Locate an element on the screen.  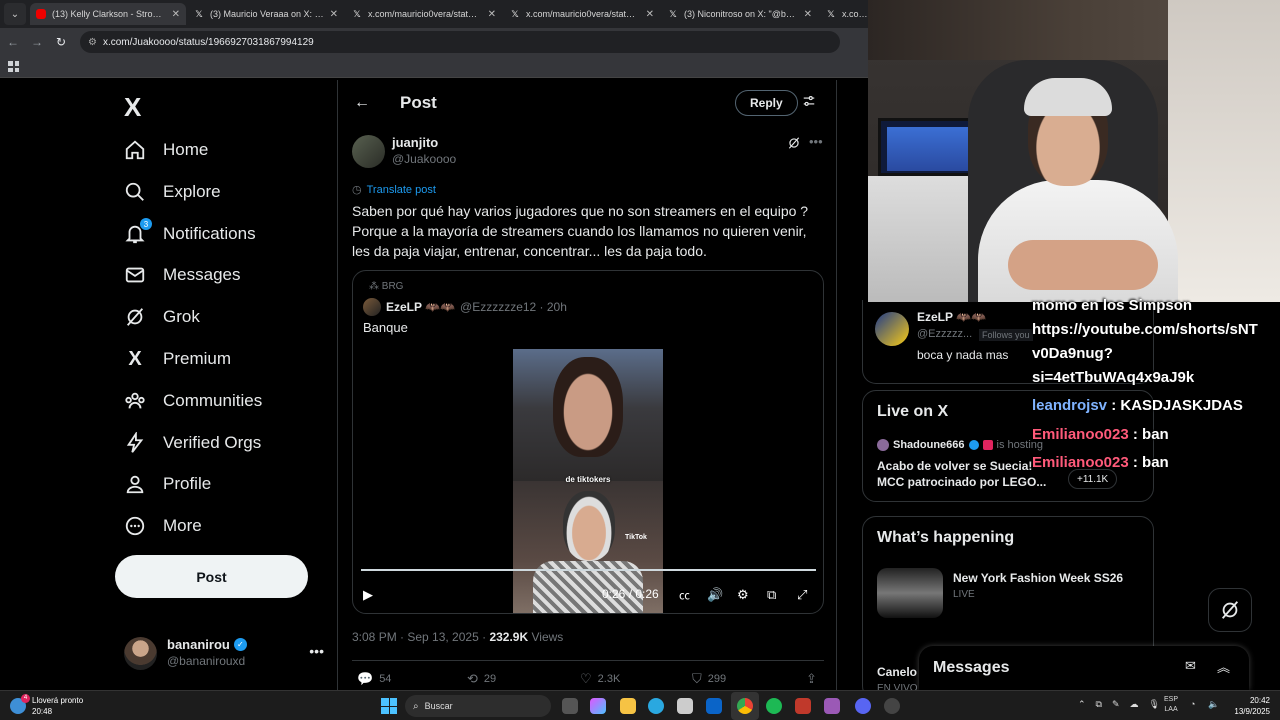
chat-line: https://youtube.com/shorts/sNT is located at coordinates (1145, 329).